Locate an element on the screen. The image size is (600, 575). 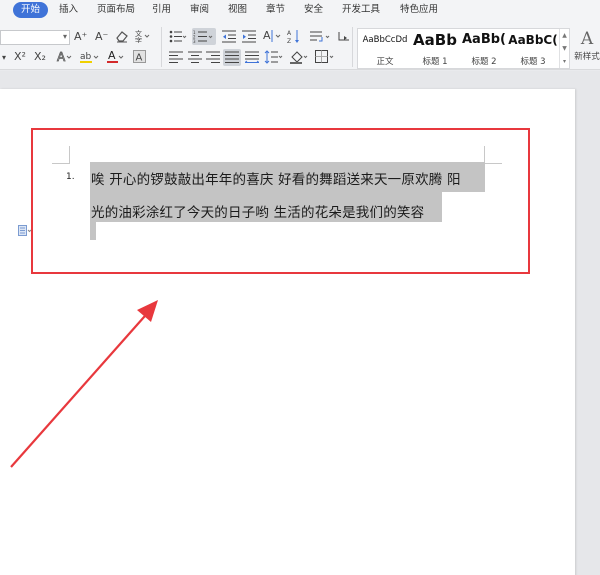
style-heading3-label: 标题 3 is located at coordinates (533, 61).